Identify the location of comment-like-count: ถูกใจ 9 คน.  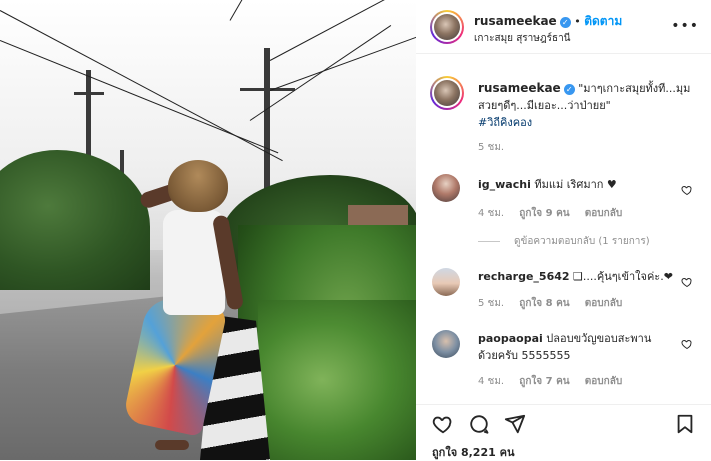
(544, 213).